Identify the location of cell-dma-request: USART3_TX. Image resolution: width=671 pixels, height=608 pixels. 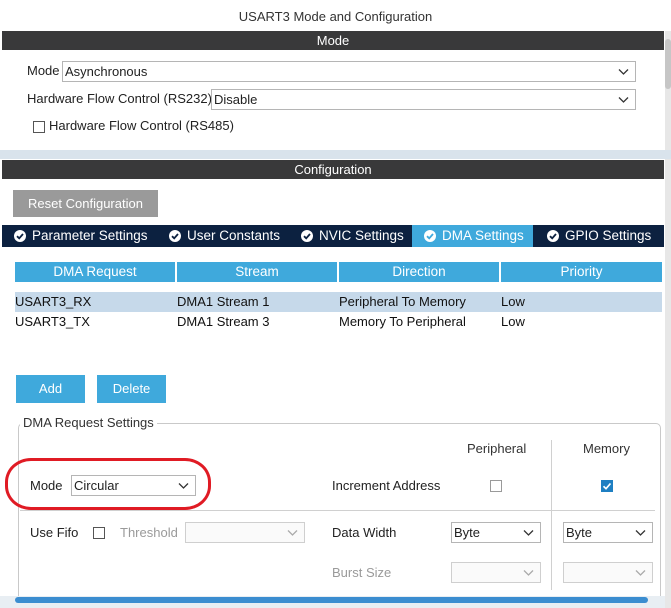
(52, 321).